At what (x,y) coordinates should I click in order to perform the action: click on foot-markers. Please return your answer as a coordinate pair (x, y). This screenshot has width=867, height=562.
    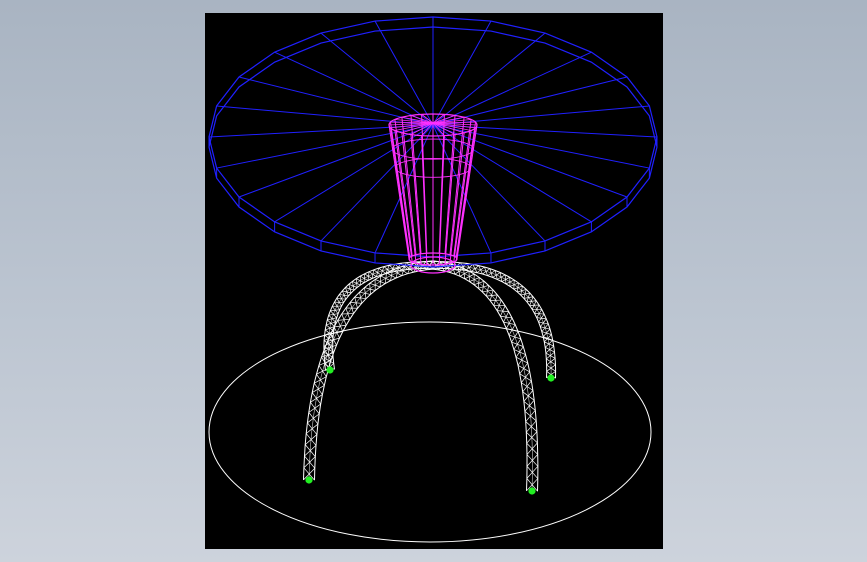
    Looking at the image, I should click on (430, 430).